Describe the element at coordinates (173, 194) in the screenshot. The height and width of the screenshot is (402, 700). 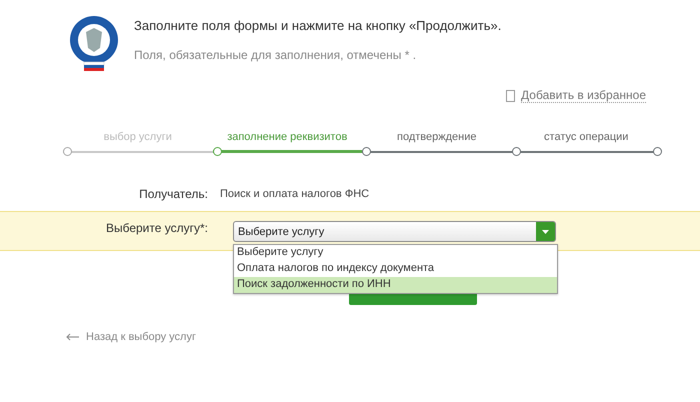
I see `recipient-label: Получатель:` at that location.